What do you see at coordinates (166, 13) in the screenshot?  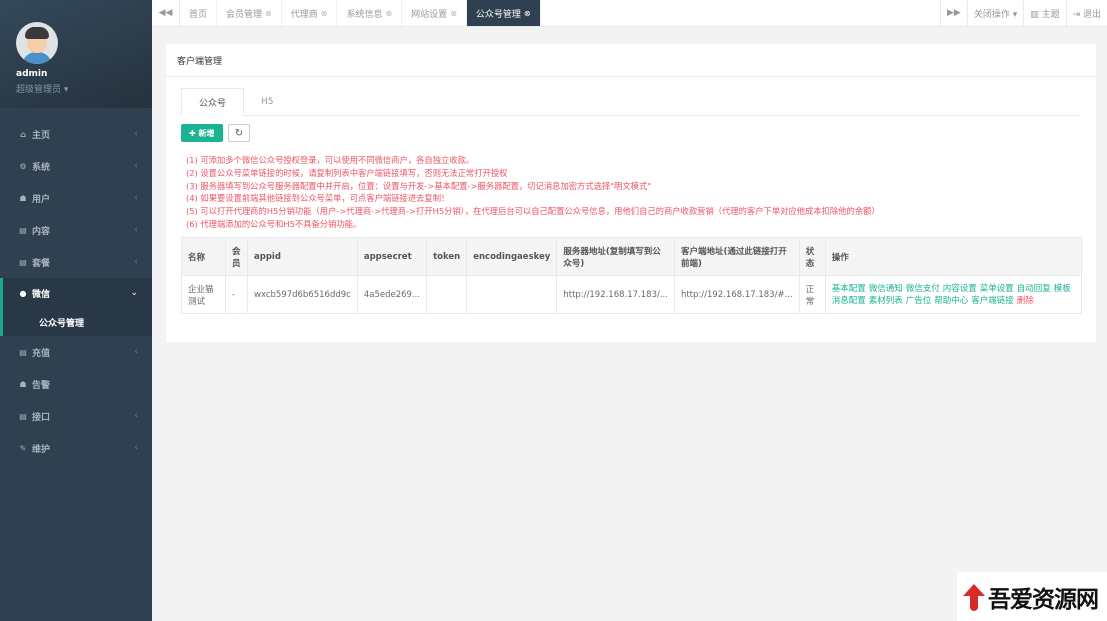 I see `tabs-scroll-left-icon: ◀◀` at bounding box center [166, 13].